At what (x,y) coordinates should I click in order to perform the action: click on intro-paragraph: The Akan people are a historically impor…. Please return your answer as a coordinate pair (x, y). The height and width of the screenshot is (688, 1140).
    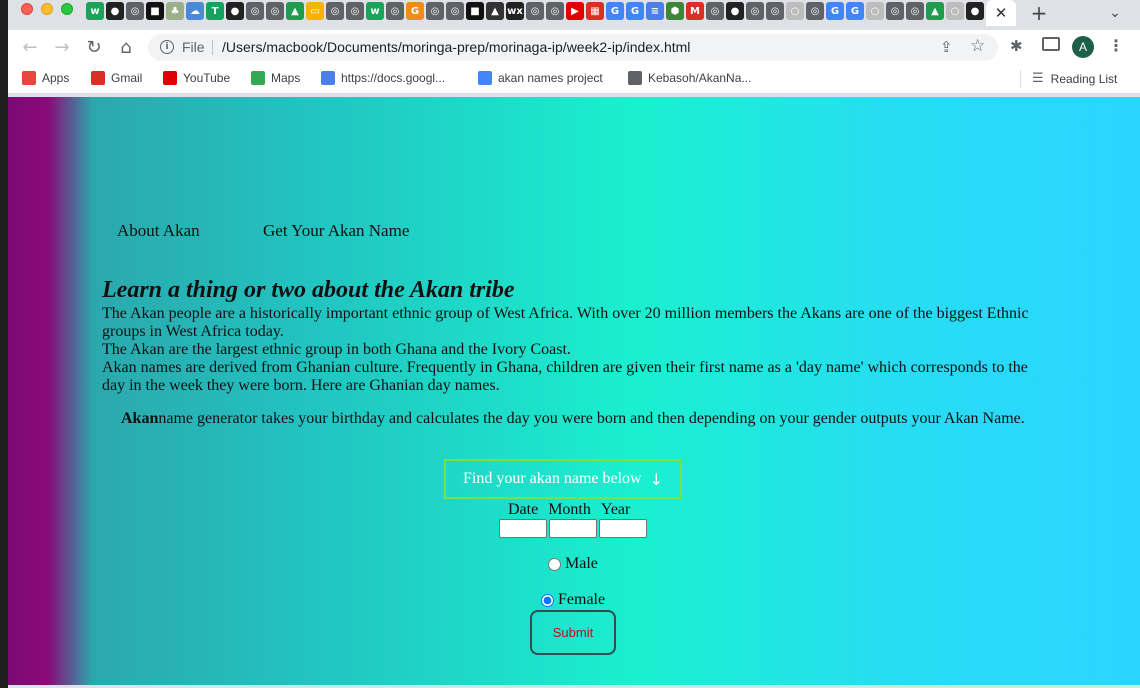
    Looking at the image, I should click on (565, 322).